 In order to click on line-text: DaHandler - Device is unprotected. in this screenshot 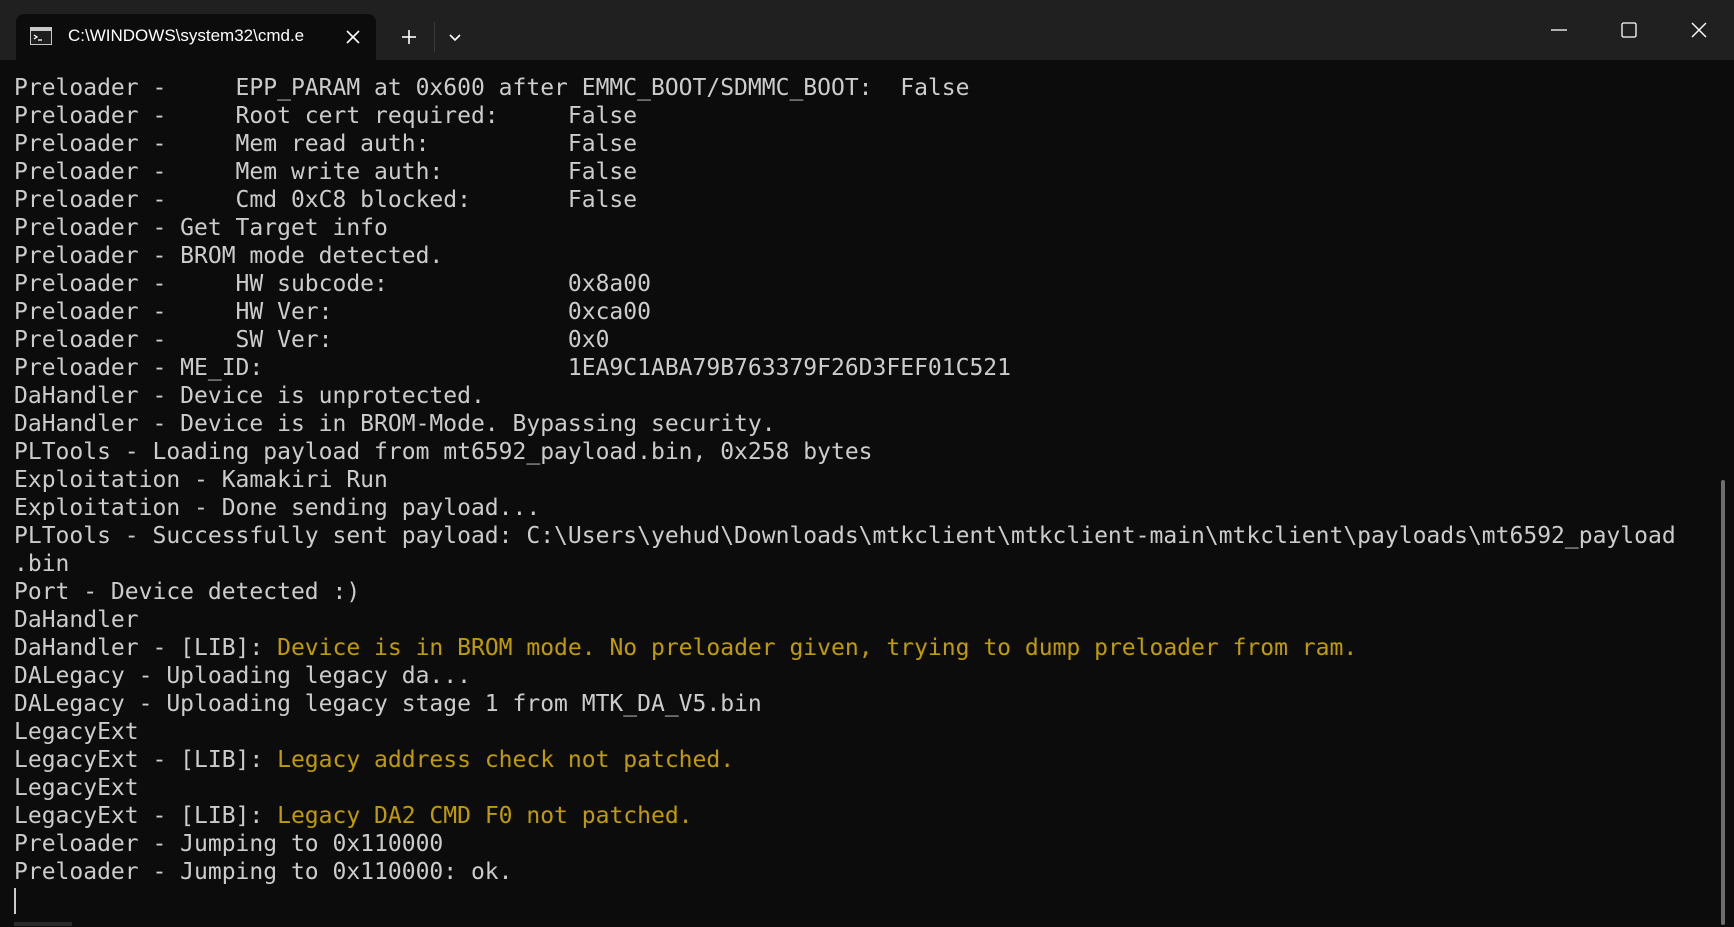, I will do `click(249, 396)`.